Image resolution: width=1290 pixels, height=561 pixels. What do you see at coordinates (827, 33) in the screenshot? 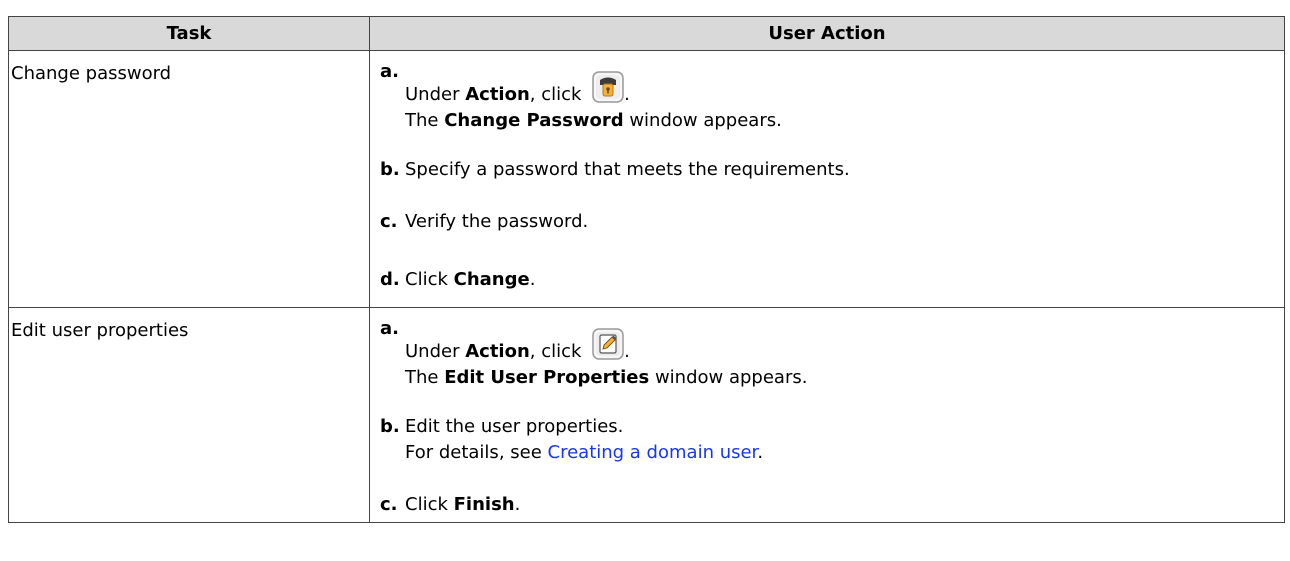
I see `user-action-column-header: User Action` at bounding box center [827, 33].